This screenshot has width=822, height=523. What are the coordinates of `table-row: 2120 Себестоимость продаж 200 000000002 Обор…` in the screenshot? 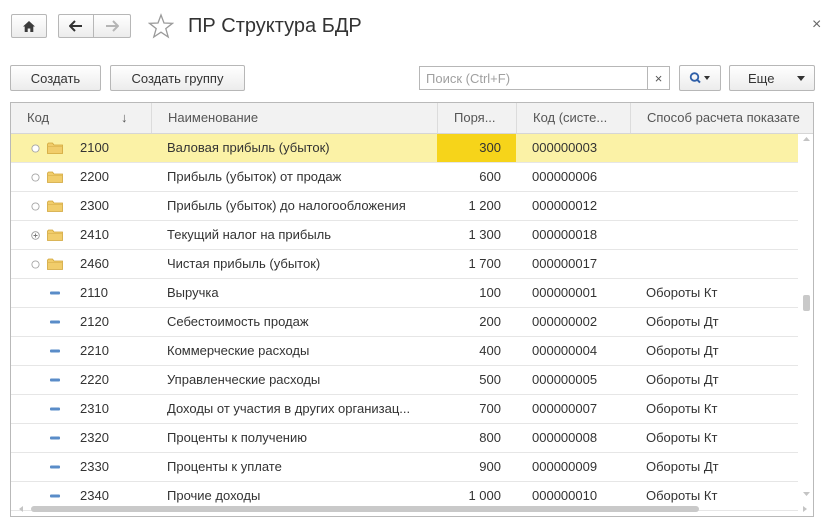 It's located at (404, 322).